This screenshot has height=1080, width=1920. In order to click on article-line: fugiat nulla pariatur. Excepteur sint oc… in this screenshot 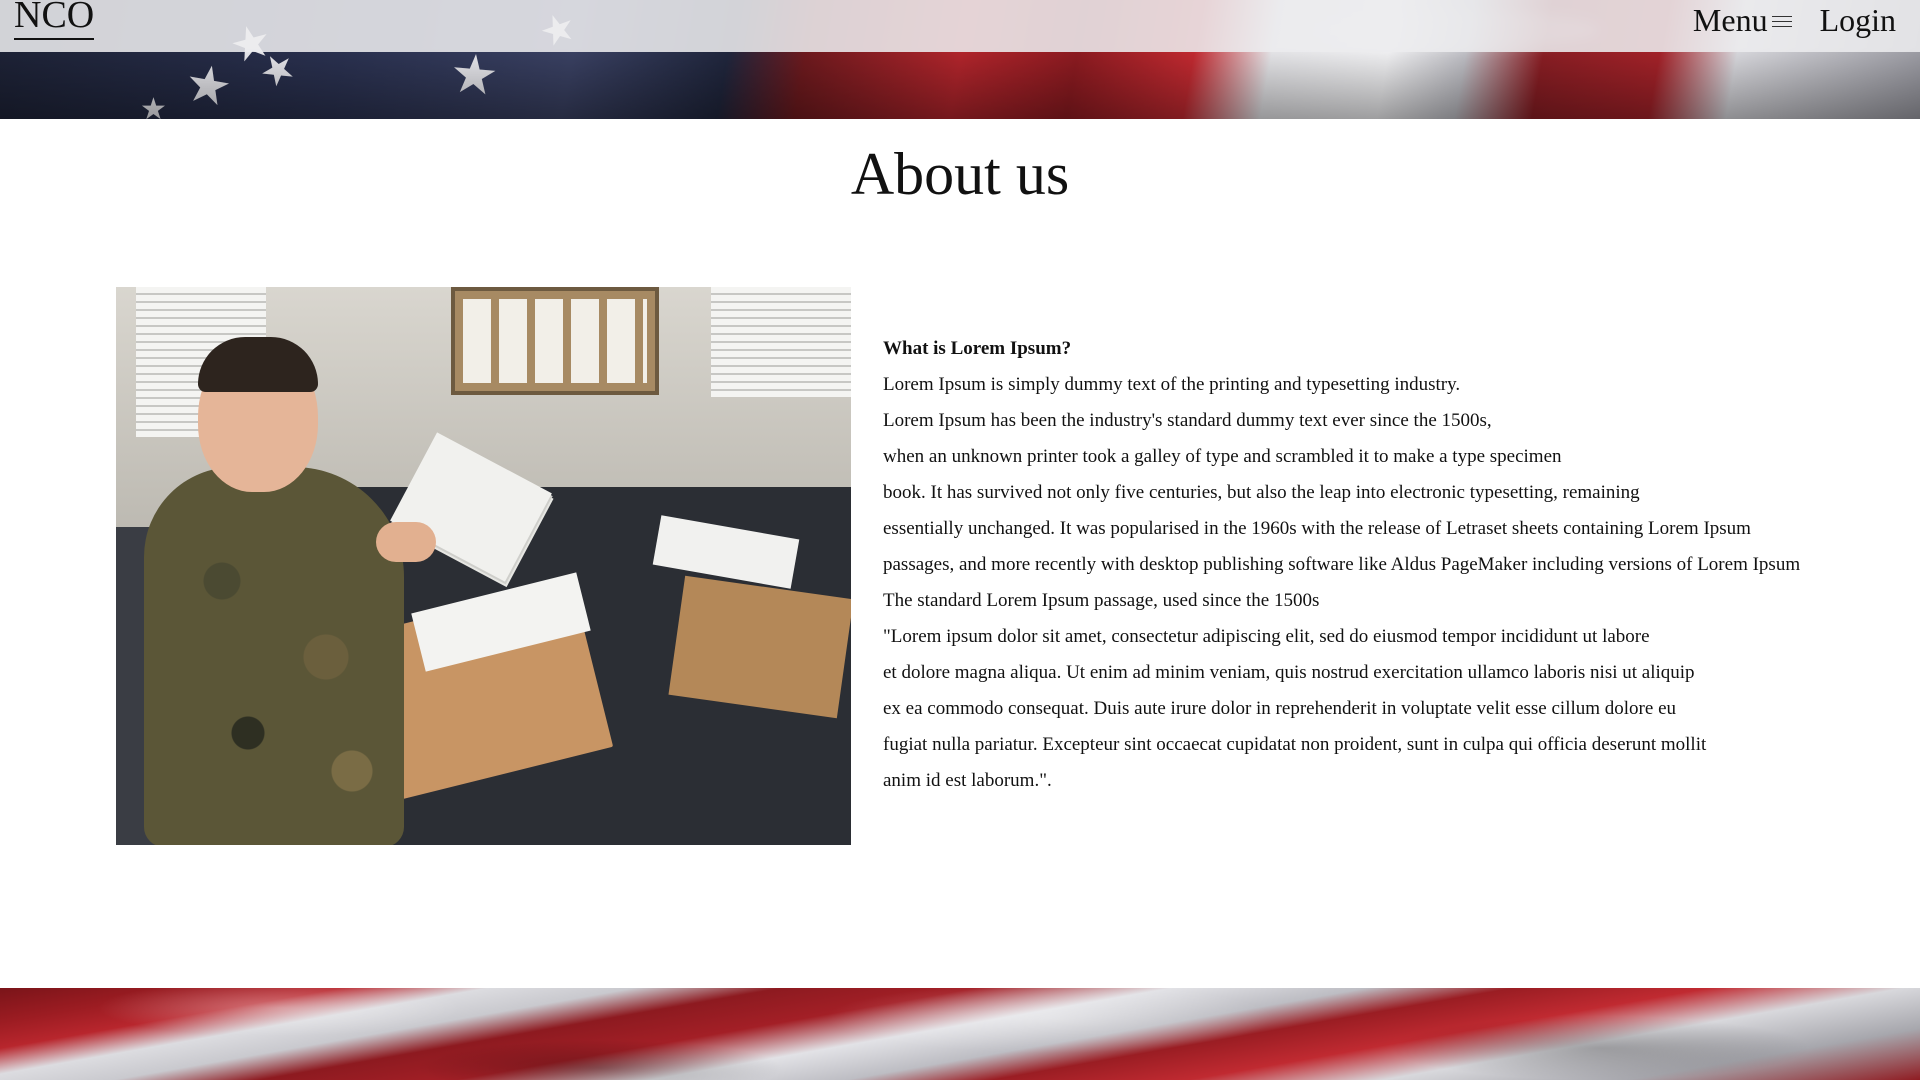, I will do `click(1295, 744)`.